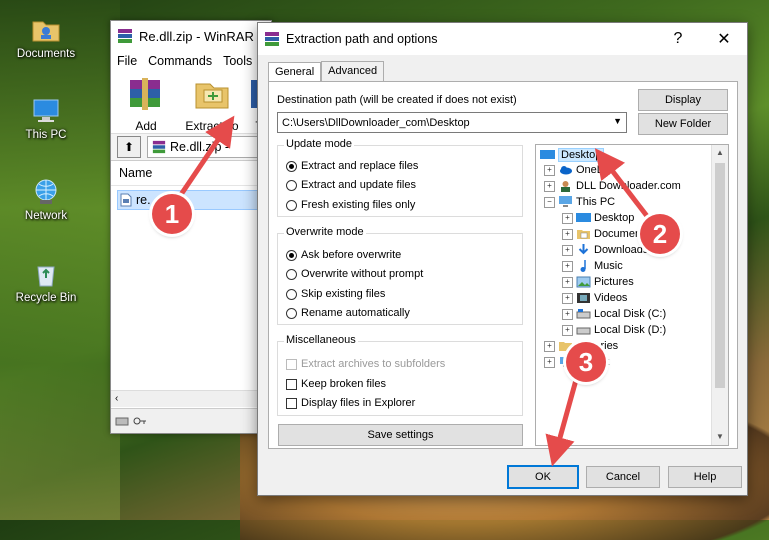 This screenshot has width=769, height=540. I want to click on annotation-badge-2: 2, so click(660, 234).